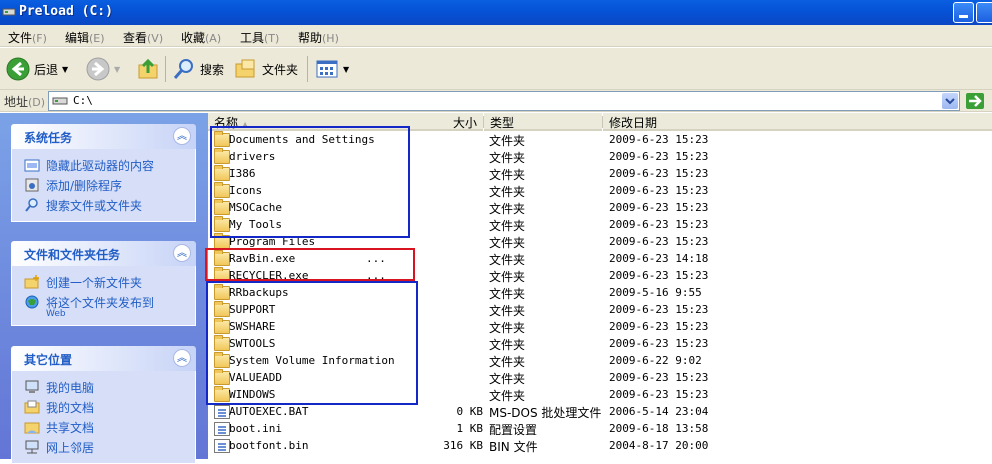  What do you see at coordinates (600, 140) in the screenshot?
I see `file-row: Documents and Settings 文件夹 2009-6-23 15:23` at bounding box center [600, 140].